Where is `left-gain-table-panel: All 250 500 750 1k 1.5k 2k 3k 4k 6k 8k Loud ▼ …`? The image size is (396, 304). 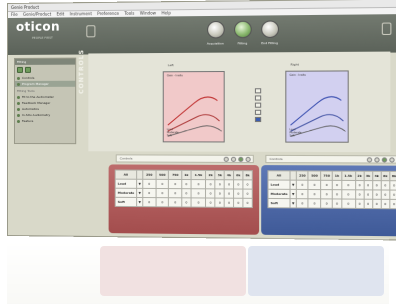
left-gain-table-panel: All 250 500 750 1k 1.5k 2k 3k 4k 6k 8k Loud ▼ … is located at coordinates (184, 199).